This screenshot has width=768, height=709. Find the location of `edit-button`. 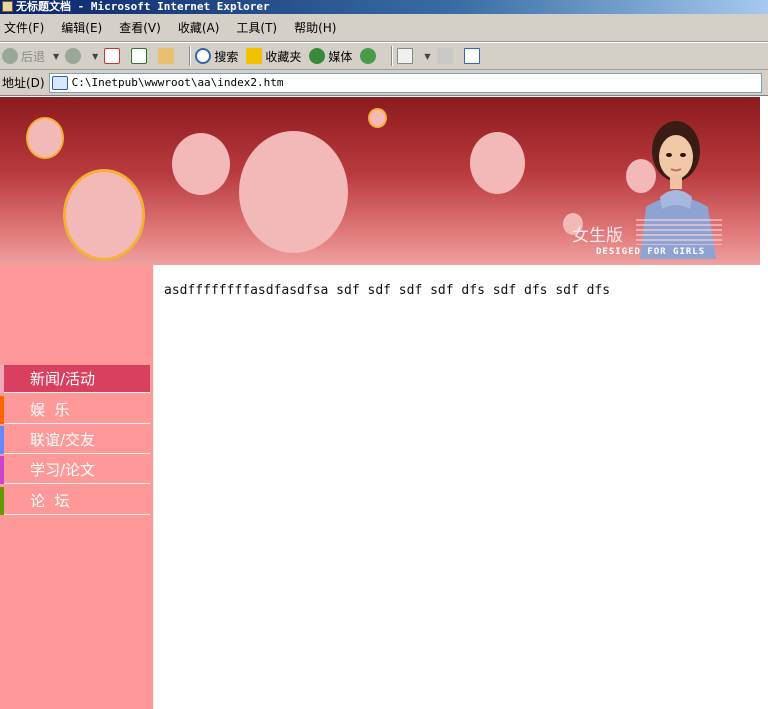

edit-button is located at coordinates (473, 56).